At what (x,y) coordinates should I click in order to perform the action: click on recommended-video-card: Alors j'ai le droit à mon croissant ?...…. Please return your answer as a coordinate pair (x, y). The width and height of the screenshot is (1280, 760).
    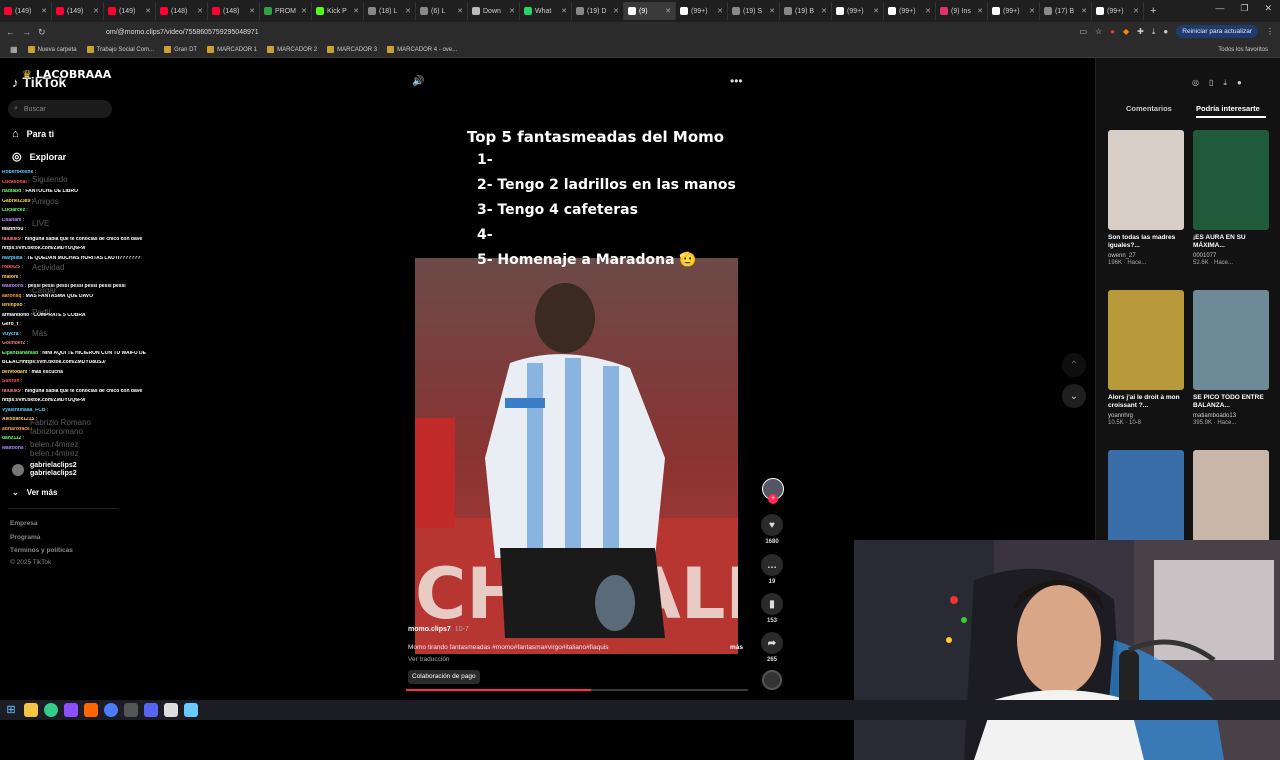
    Looking at the image, I should click on (1146, 358).